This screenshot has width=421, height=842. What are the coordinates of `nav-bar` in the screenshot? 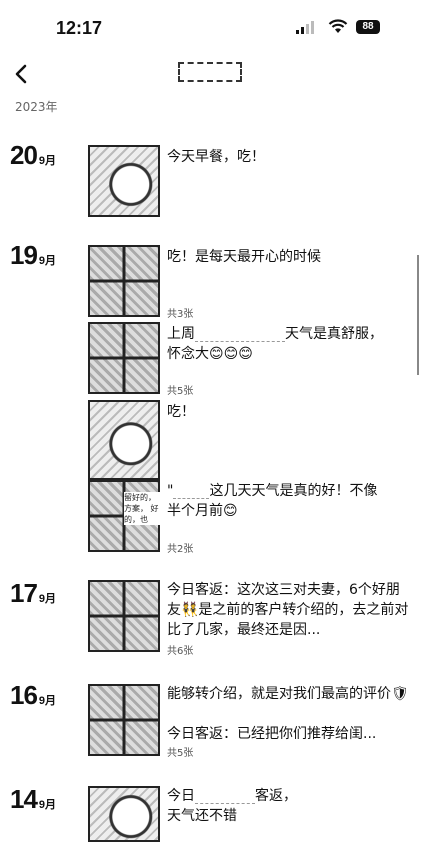 It's located at (210, 74).